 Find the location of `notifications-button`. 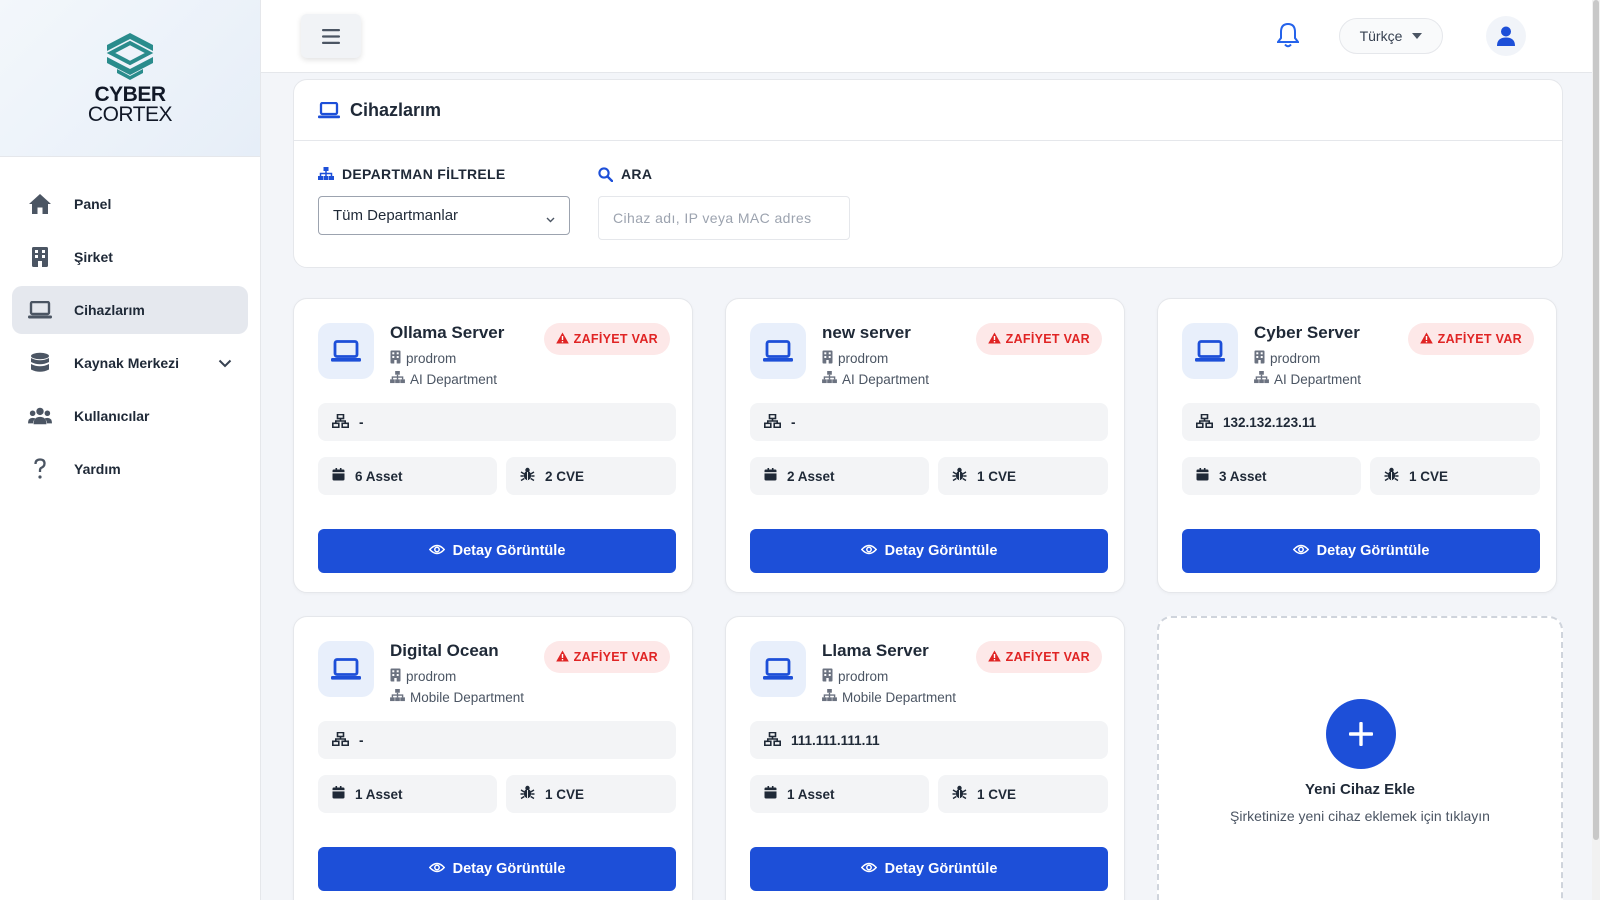

notifications-button is located at coordinates (1289, 36).